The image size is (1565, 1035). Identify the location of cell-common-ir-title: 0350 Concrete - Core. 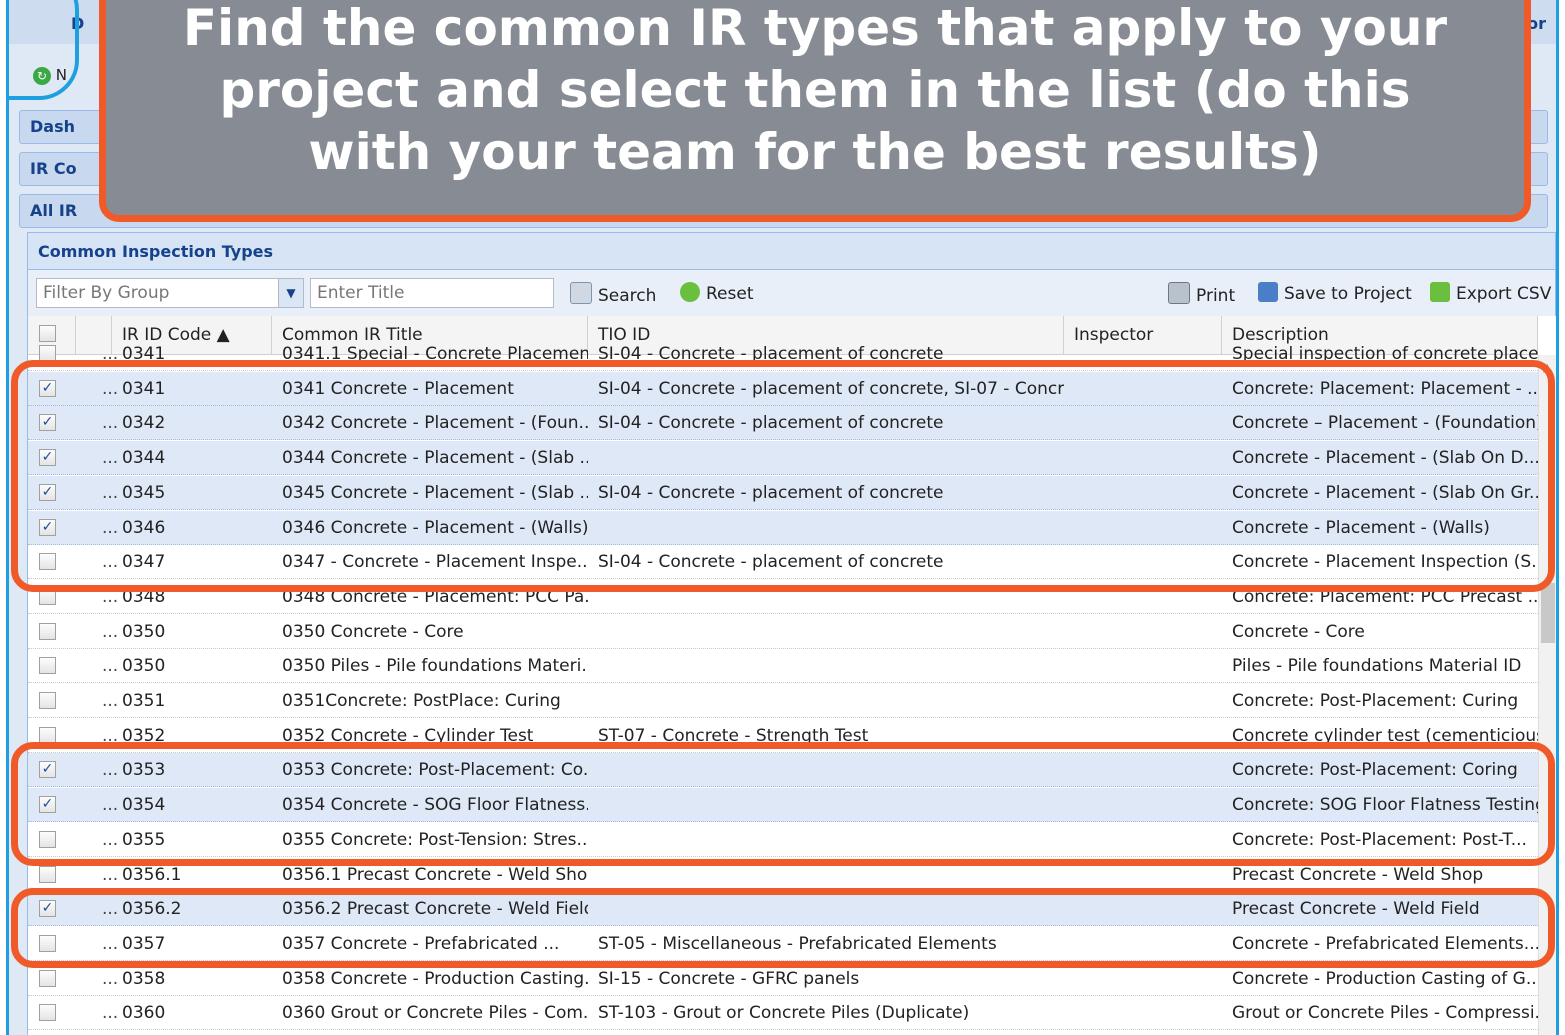
(373, 631).